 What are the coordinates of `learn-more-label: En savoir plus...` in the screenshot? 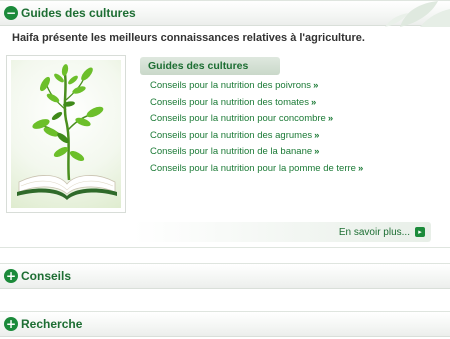 It's located at (374, 232).